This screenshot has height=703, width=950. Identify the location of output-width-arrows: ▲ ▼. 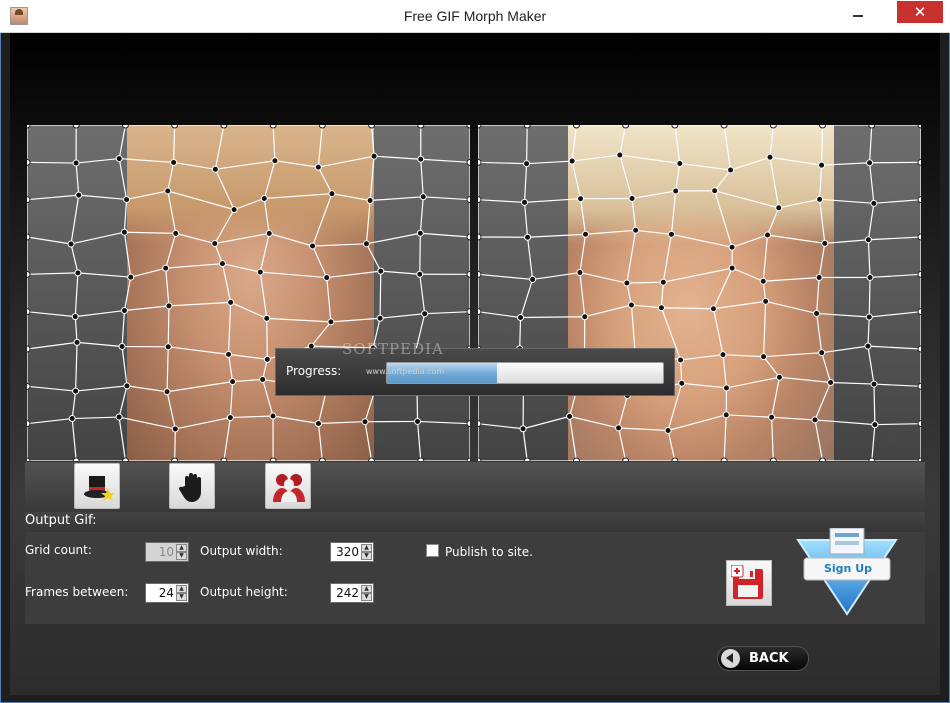
(366, 552).